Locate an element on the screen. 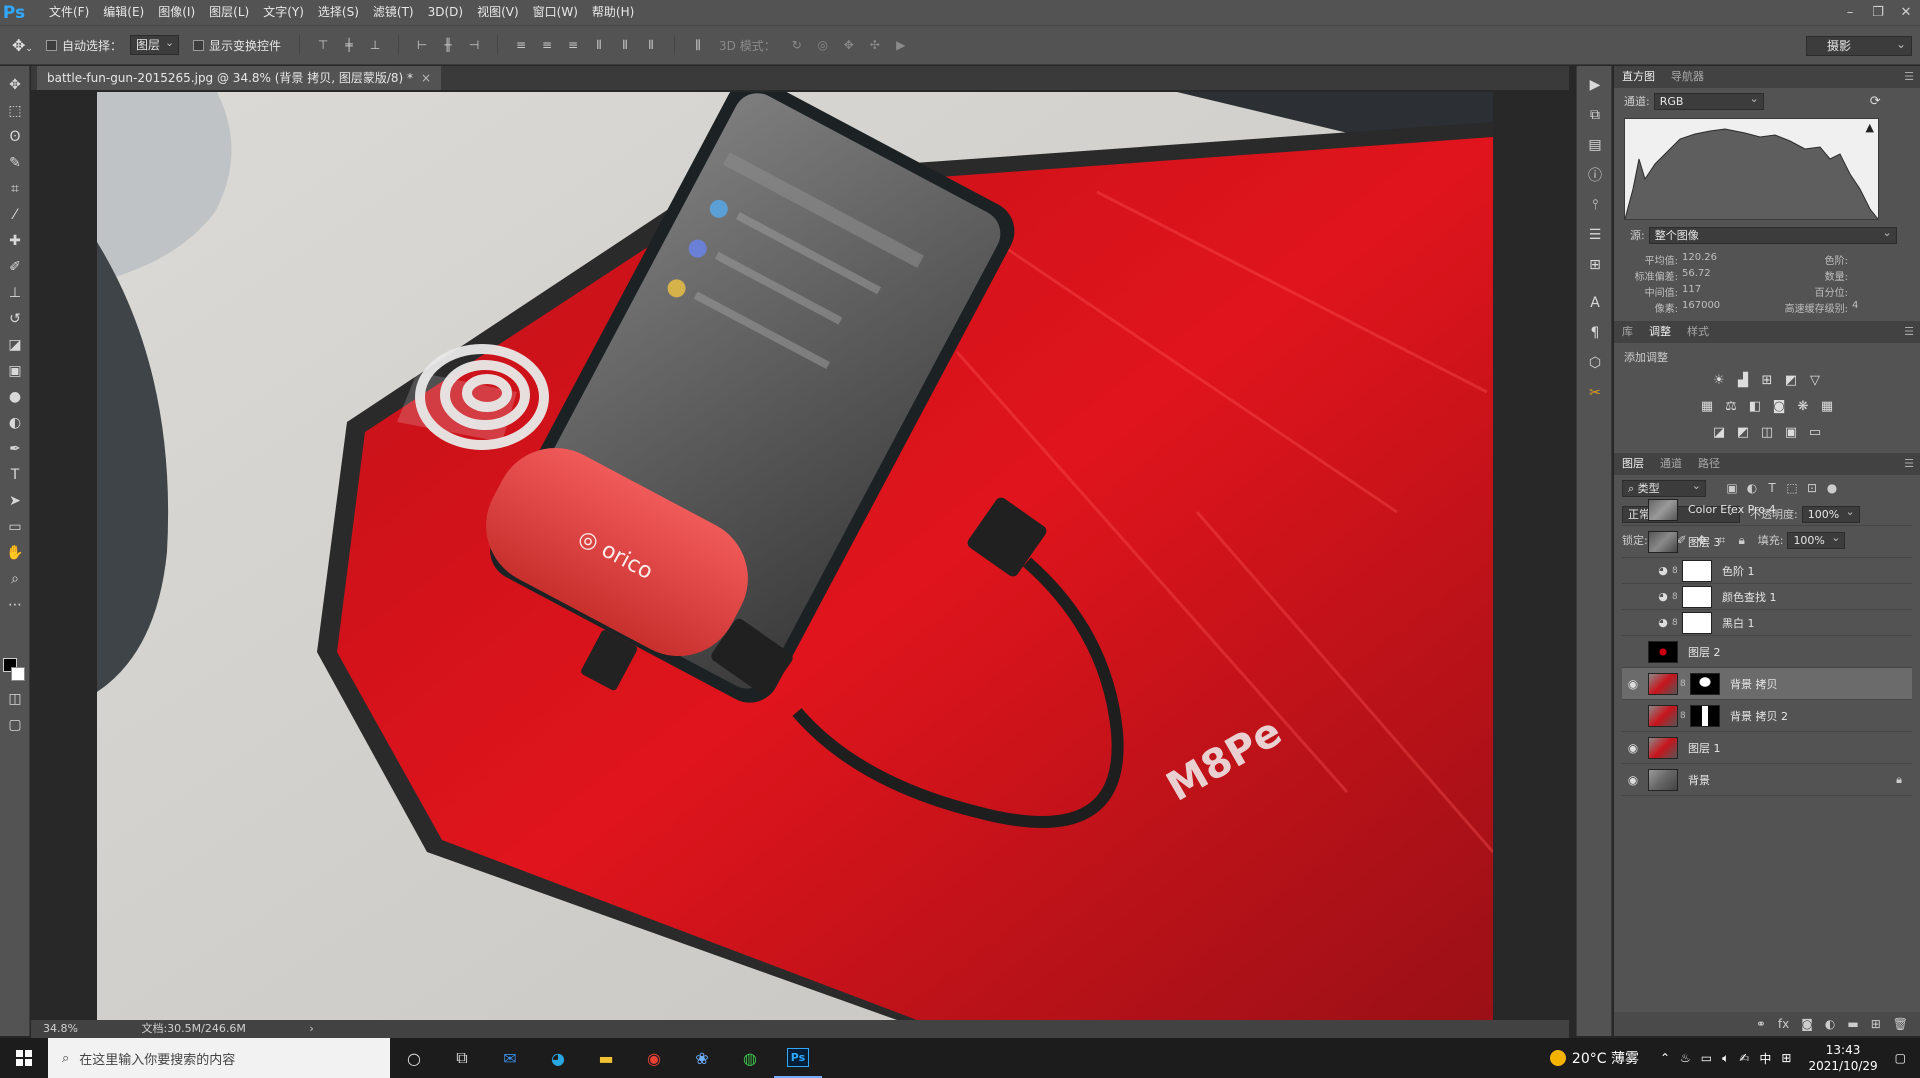 This screenshot has width=1920, height=1078. menu-file: 文件(F) is located at coordinates (69, 12).